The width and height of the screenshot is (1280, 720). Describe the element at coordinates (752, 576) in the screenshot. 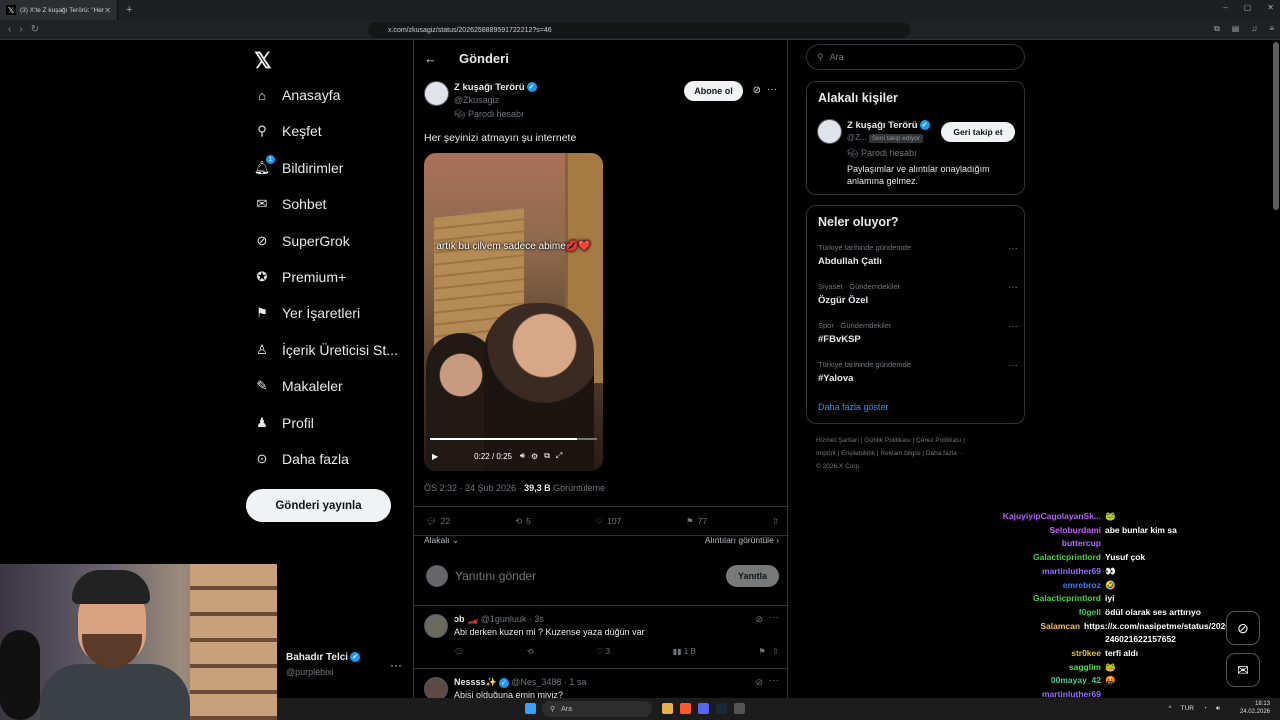

I see `reply-button: Yanıtla` at that location.